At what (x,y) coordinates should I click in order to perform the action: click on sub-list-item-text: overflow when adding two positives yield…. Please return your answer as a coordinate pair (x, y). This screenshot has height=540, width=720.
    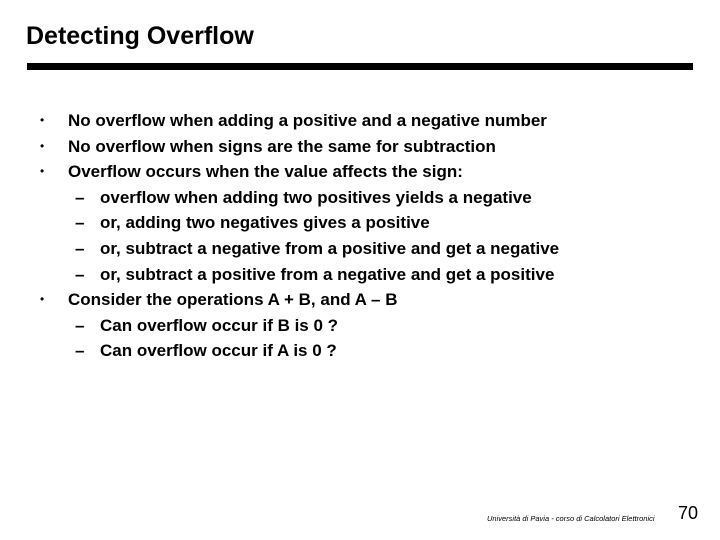
    Looking at the image, I should click on (316, 197).